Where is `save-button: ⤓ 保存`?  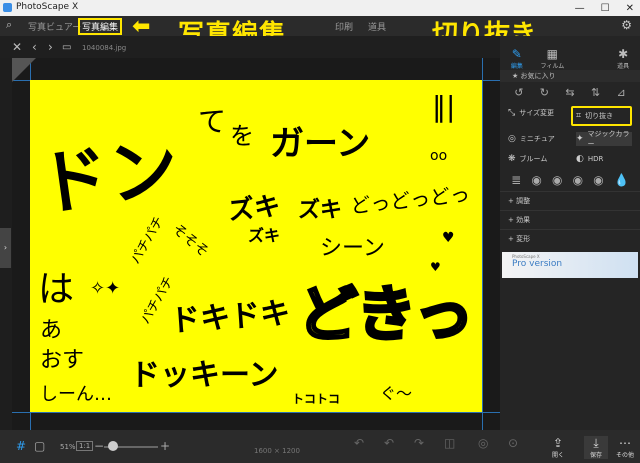 save-button: ⤓ 保存 is located at coordinates (596, 447).